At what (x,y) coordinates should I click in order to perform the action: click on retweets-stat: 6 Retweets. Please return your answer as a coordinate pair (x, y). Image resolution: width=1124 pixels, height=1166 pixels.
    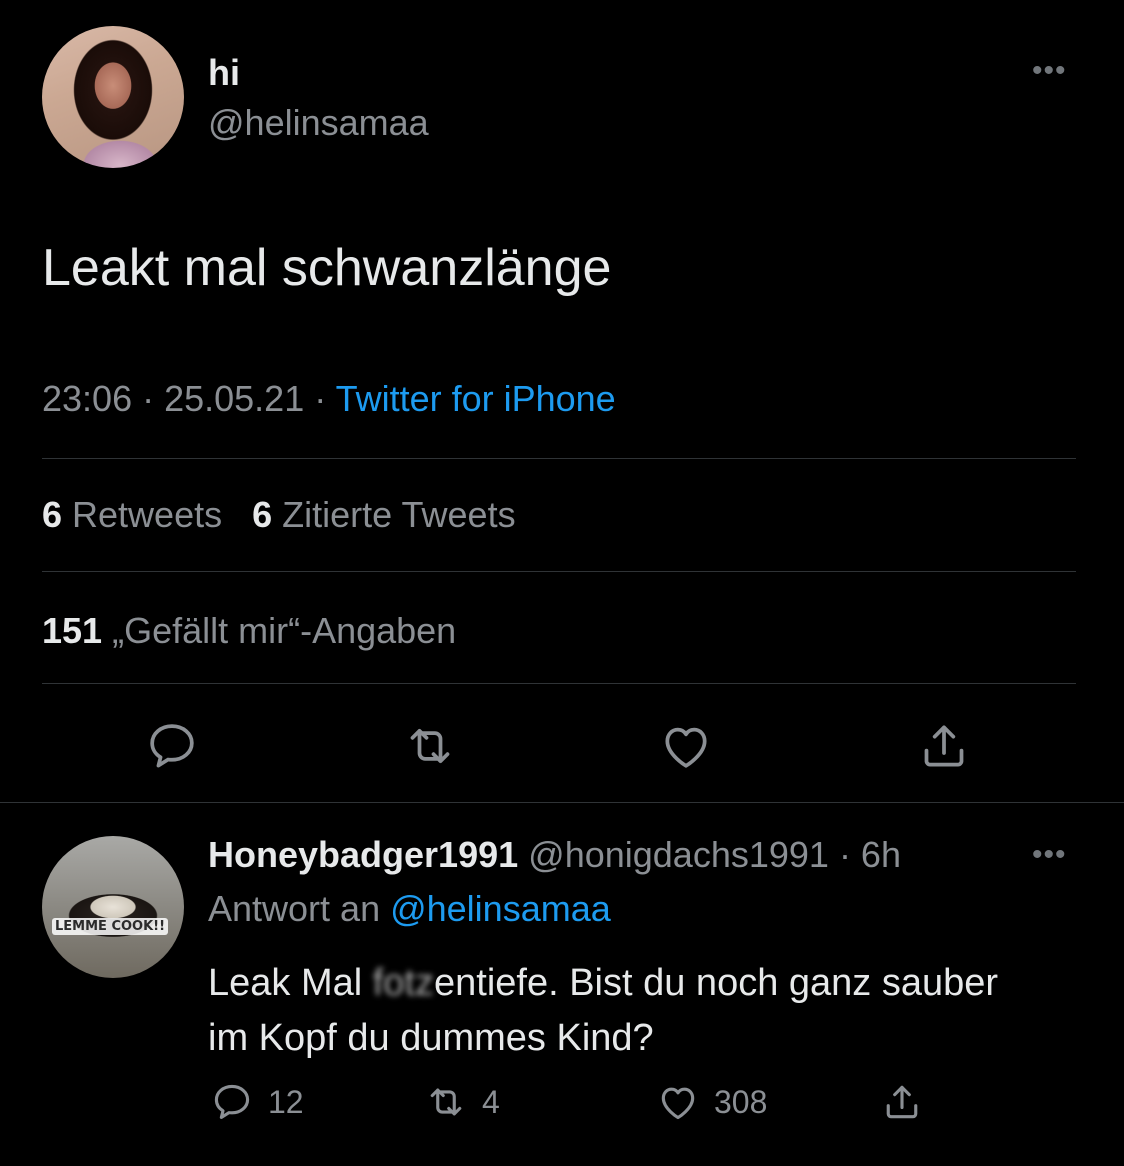
    Looking at the image, I should click on (132, 514).